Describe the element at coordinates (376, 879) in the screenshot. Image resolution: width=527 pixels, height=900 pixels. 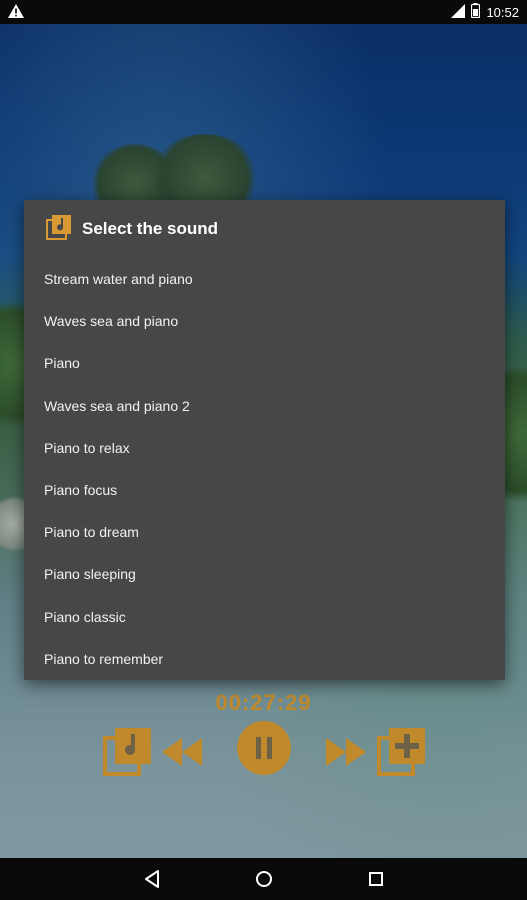
I see `recents-icon` at that location.